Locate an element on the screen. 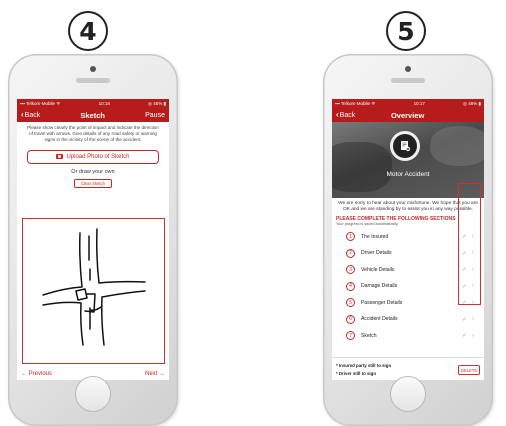  section-number: 1 is located at coordinates (350, 237).